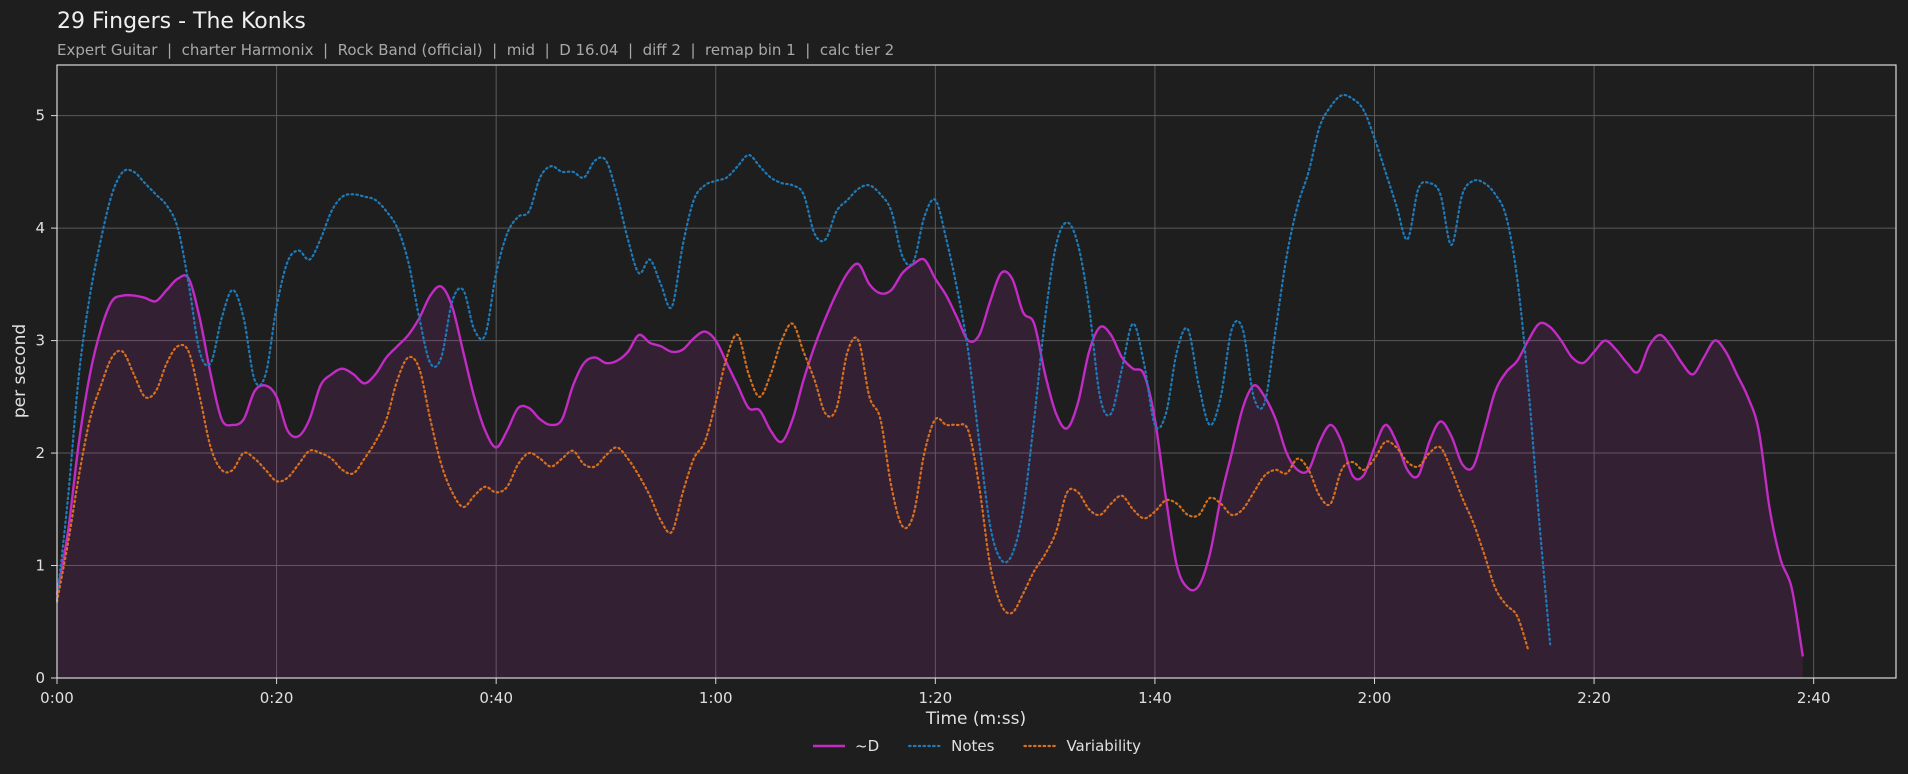 This screenshot has height=774, width=1908. What do you see at coordinates (20, 371) in the screenshot?
I see `y-axis-label: per second` at bounding box center [20, 371].